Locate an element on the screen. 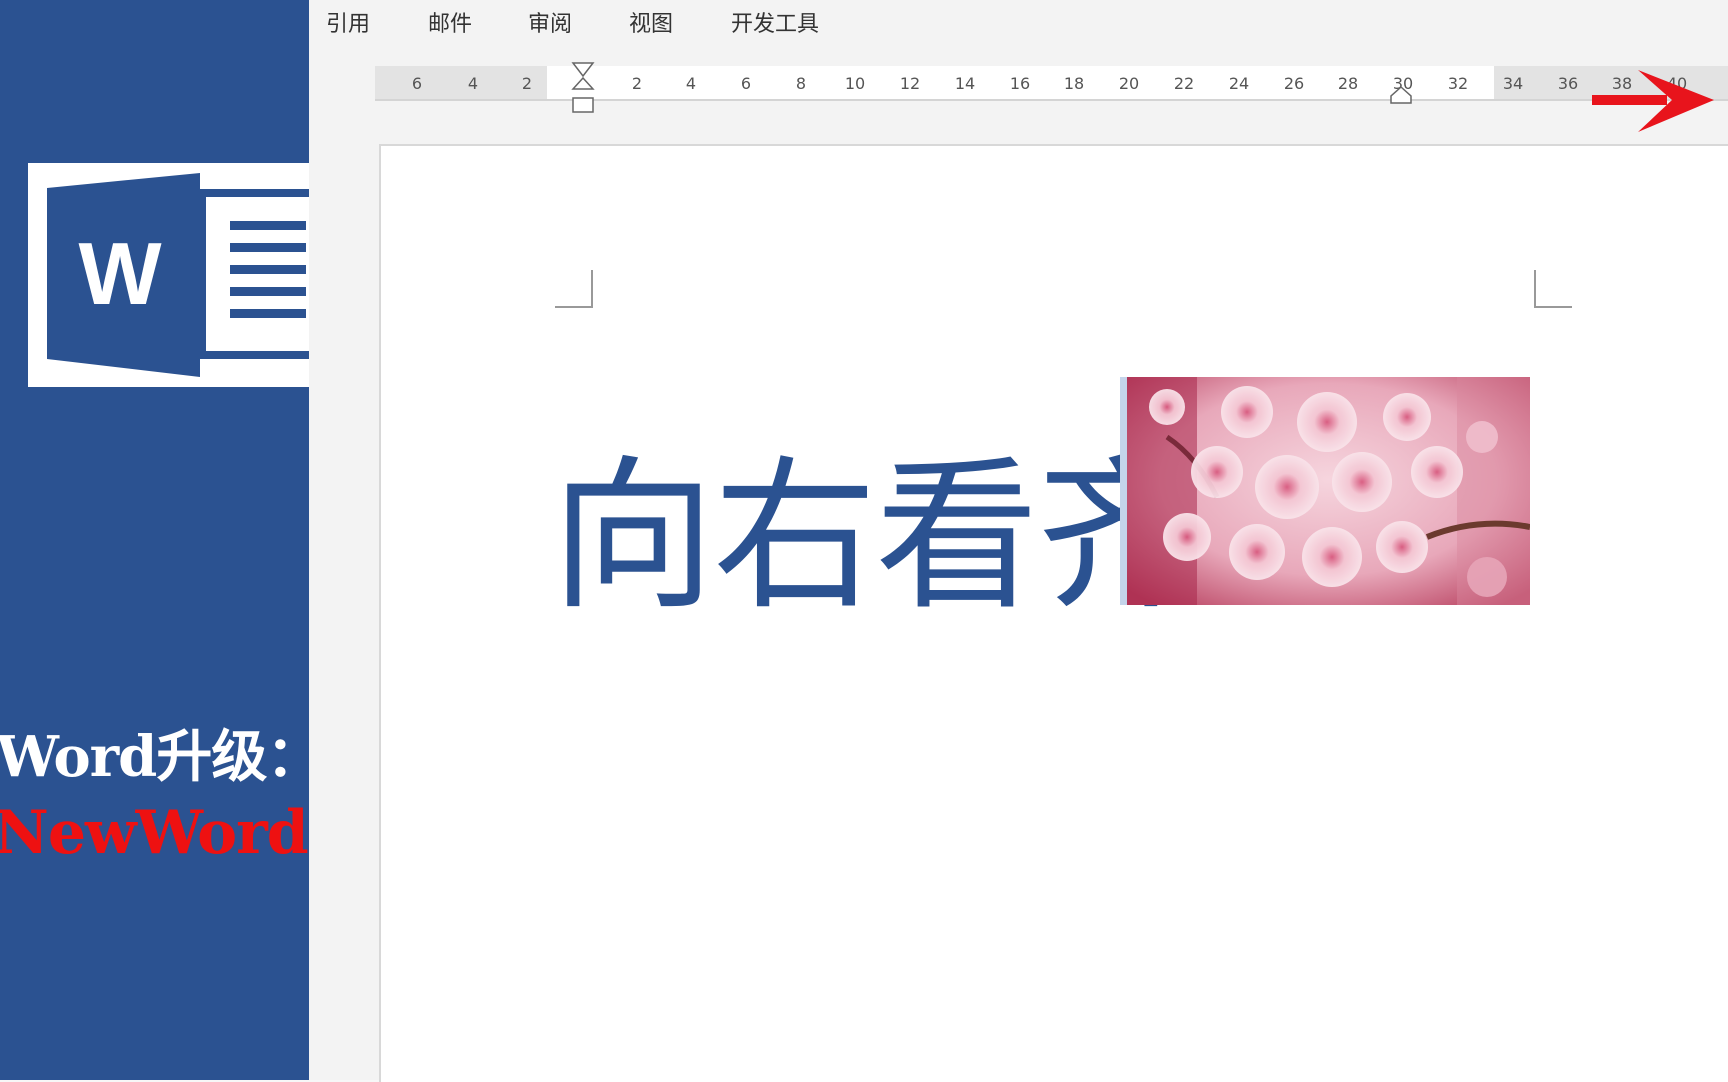  ruler-tick: 14 is located at coordinates (965, 83).